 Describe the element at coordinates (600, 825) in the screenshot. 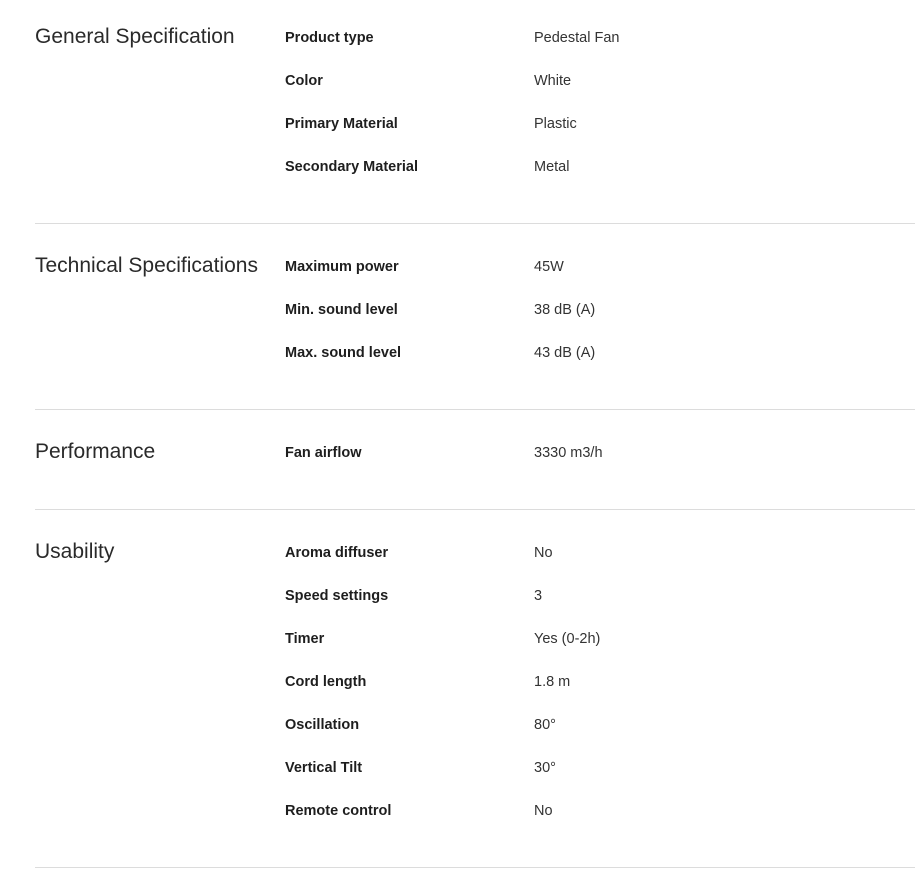

I see `spec-row: Remote control No` at that location.